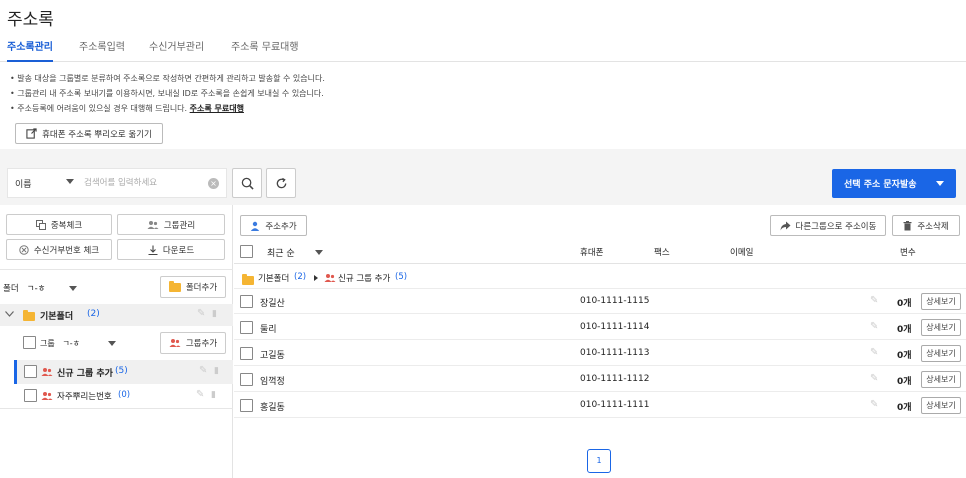  I want to click on add-group-button: 그룹추가, so click(193, 343).